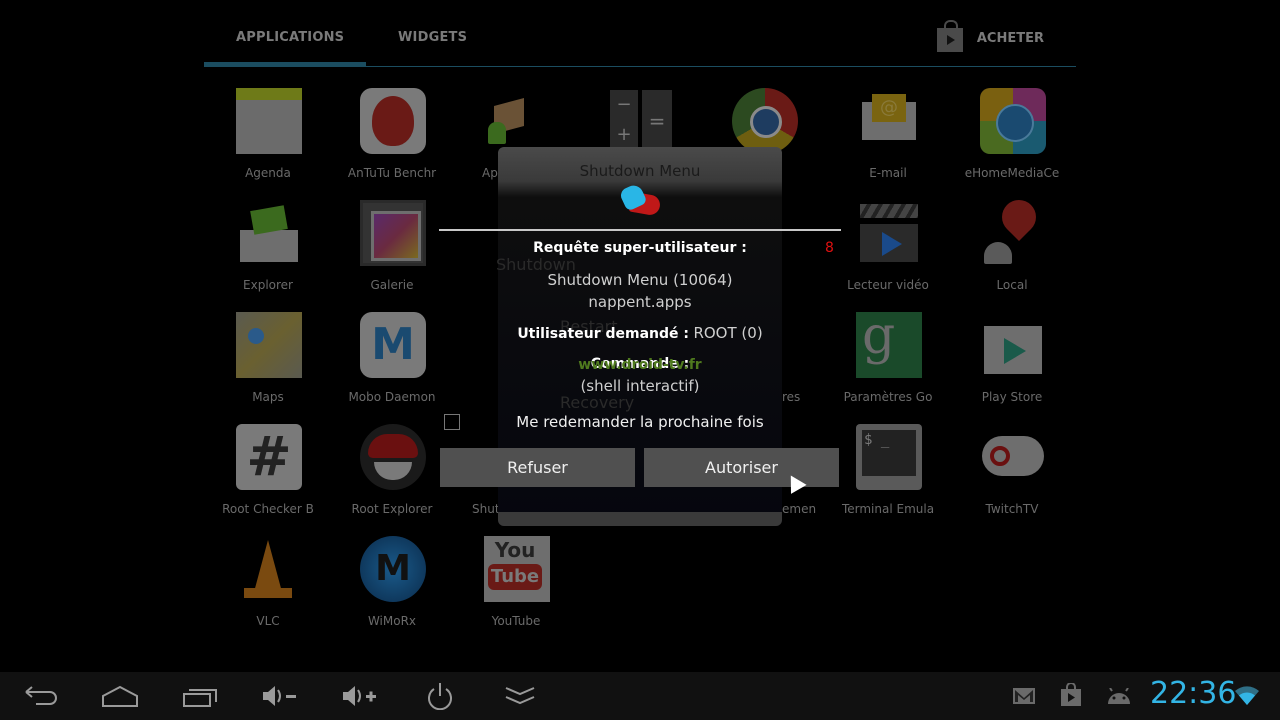 The width and height of the screenshot is (1280, 720). What do you see at coordinates (392, 285) in the screenshot?
I see `app-label: Galerie` at bounding box center [392, 285].